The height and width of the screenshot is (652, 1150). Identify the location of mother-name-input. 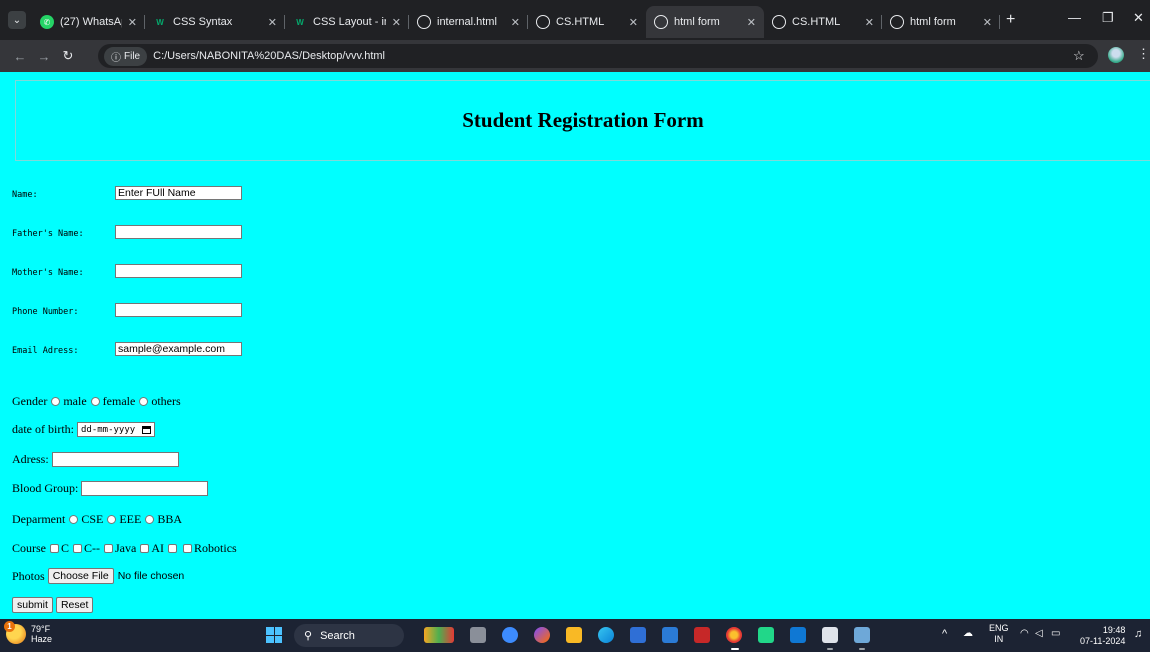
(178, 271).